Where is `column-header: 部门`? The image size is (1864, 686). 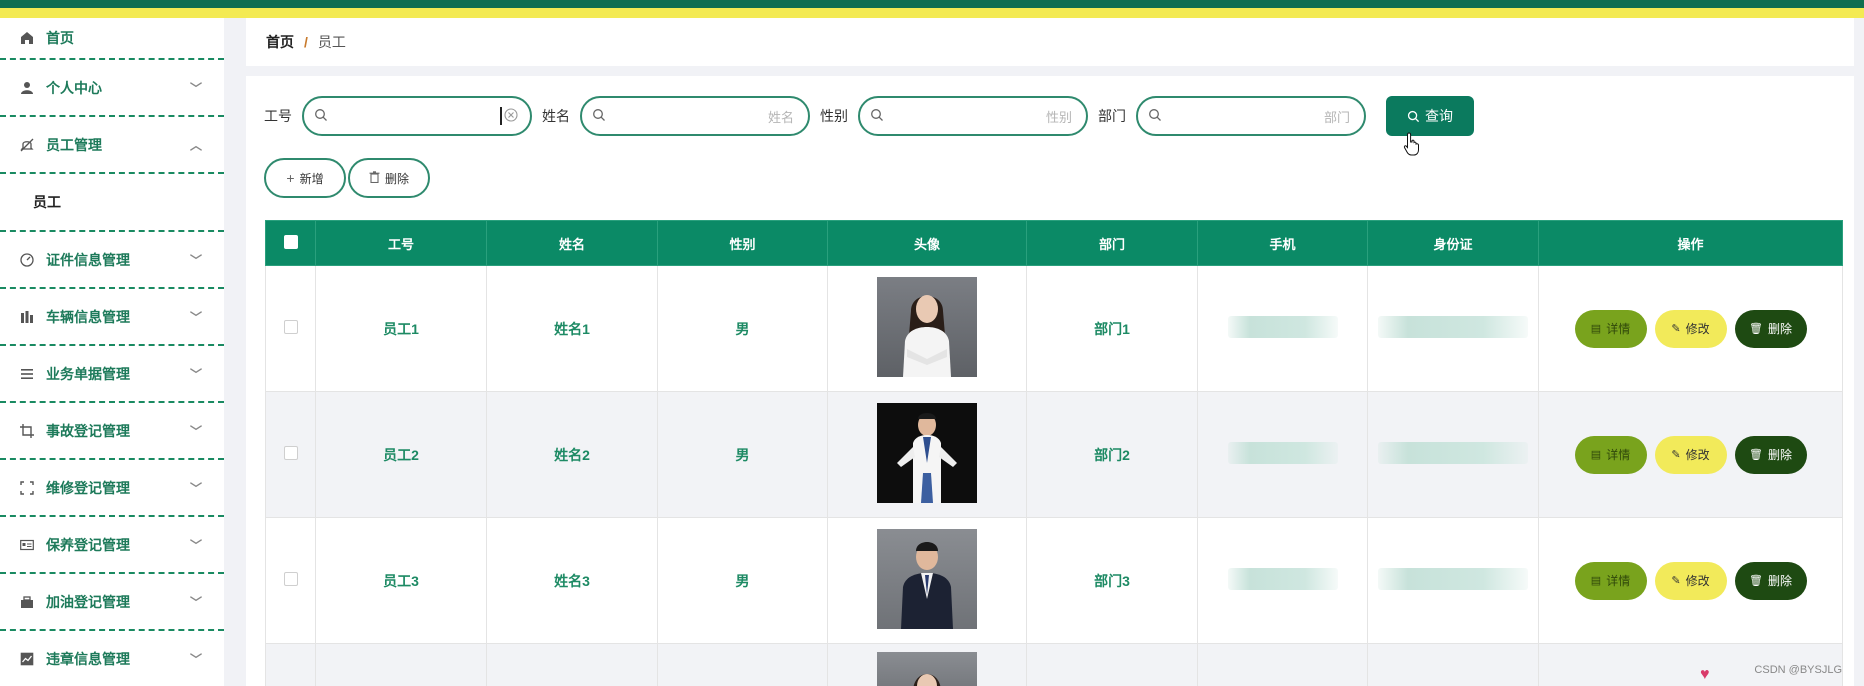 column-header: 部门 is located at coordinates (1112, 243).